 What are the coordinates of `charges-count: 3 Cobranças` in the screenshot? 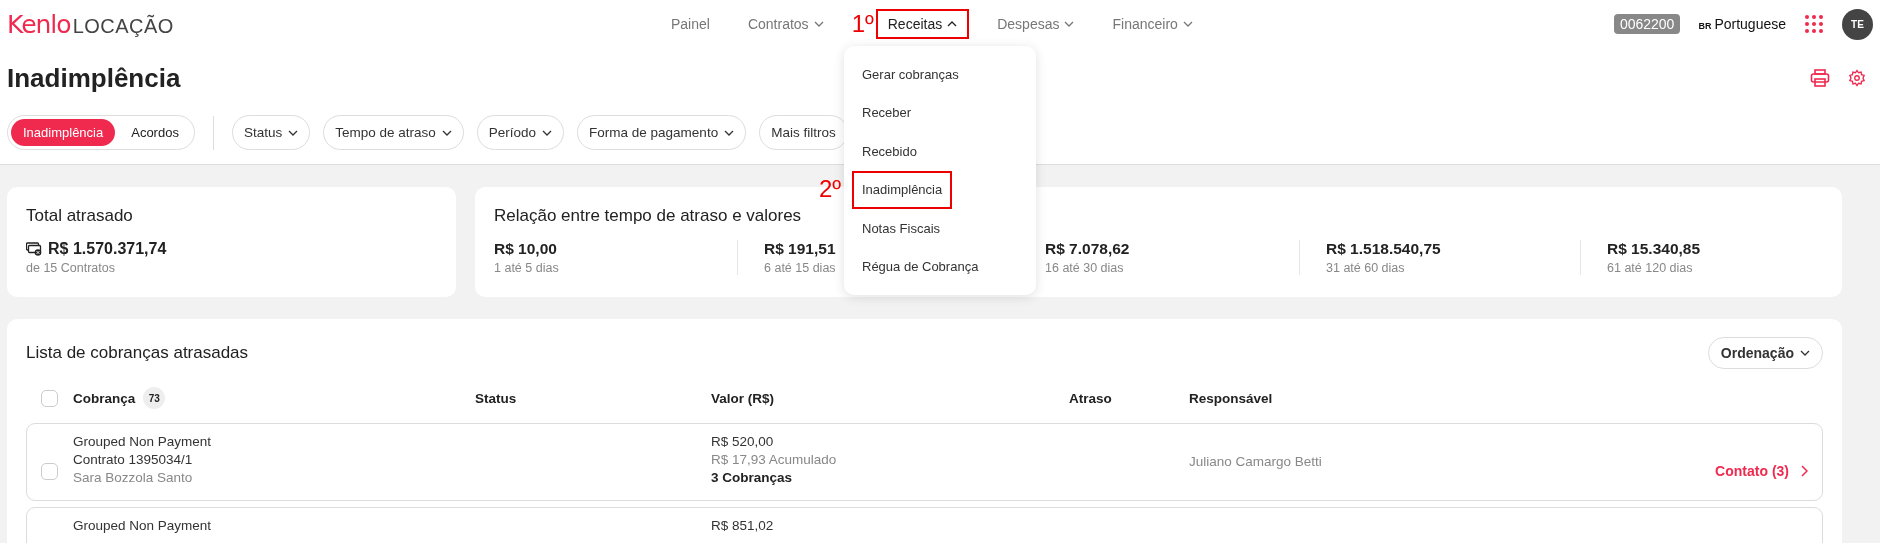 It's located at (752, 477).